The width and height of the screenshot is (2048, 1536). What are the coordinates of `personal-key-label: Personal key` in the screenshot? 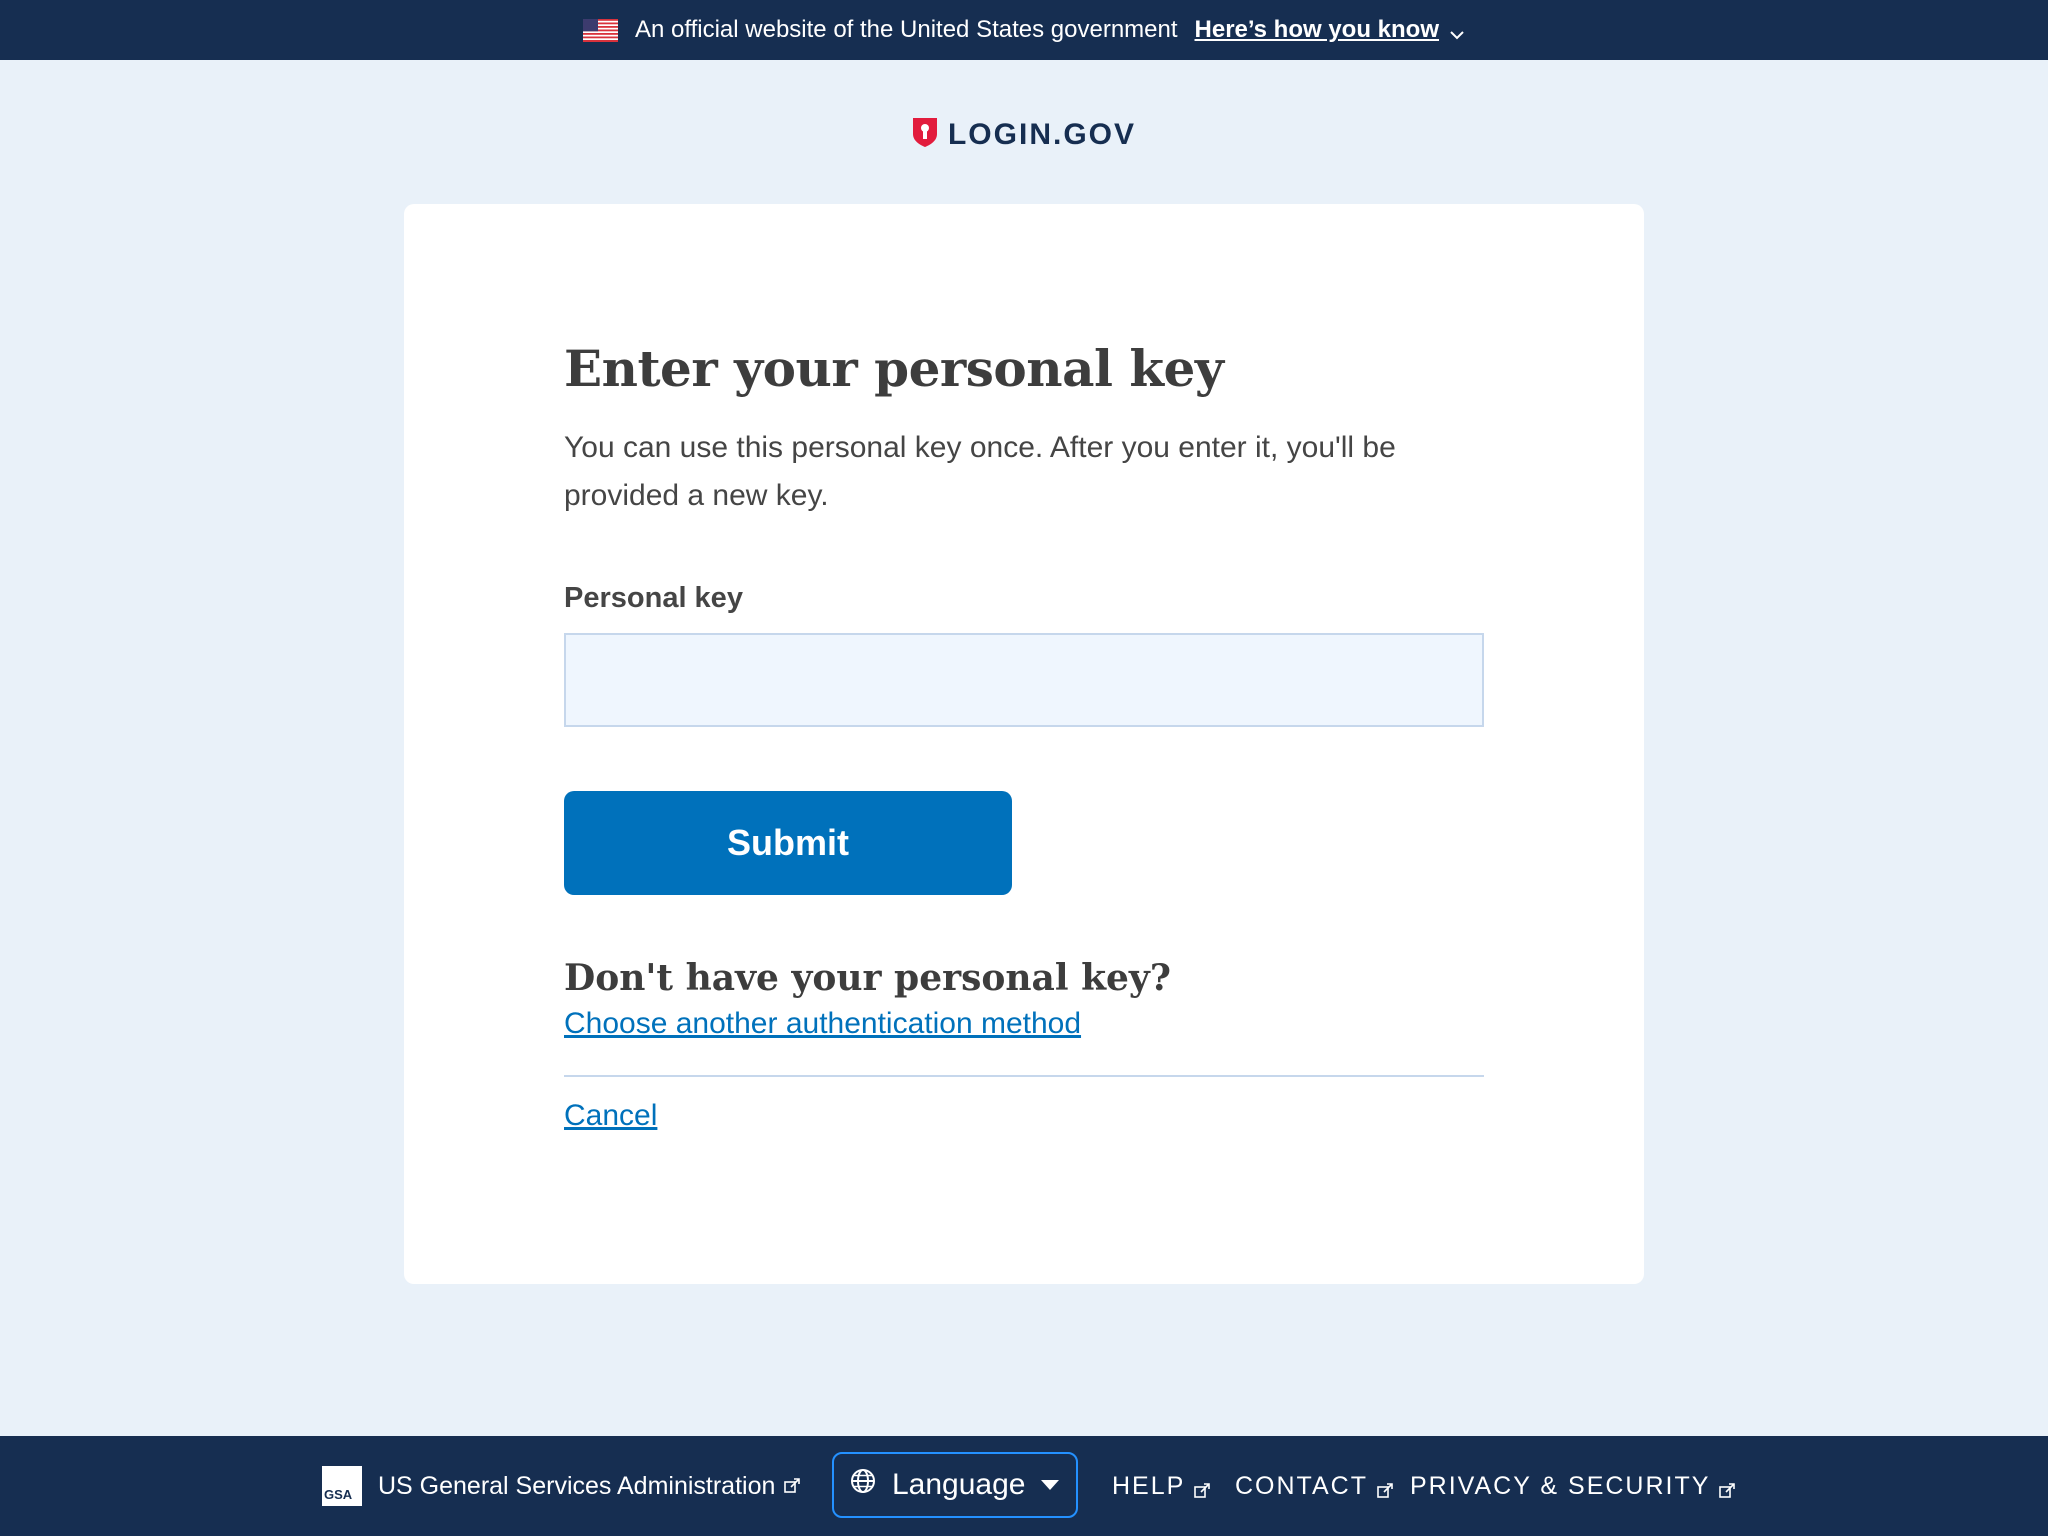 It's located at (653, 598).